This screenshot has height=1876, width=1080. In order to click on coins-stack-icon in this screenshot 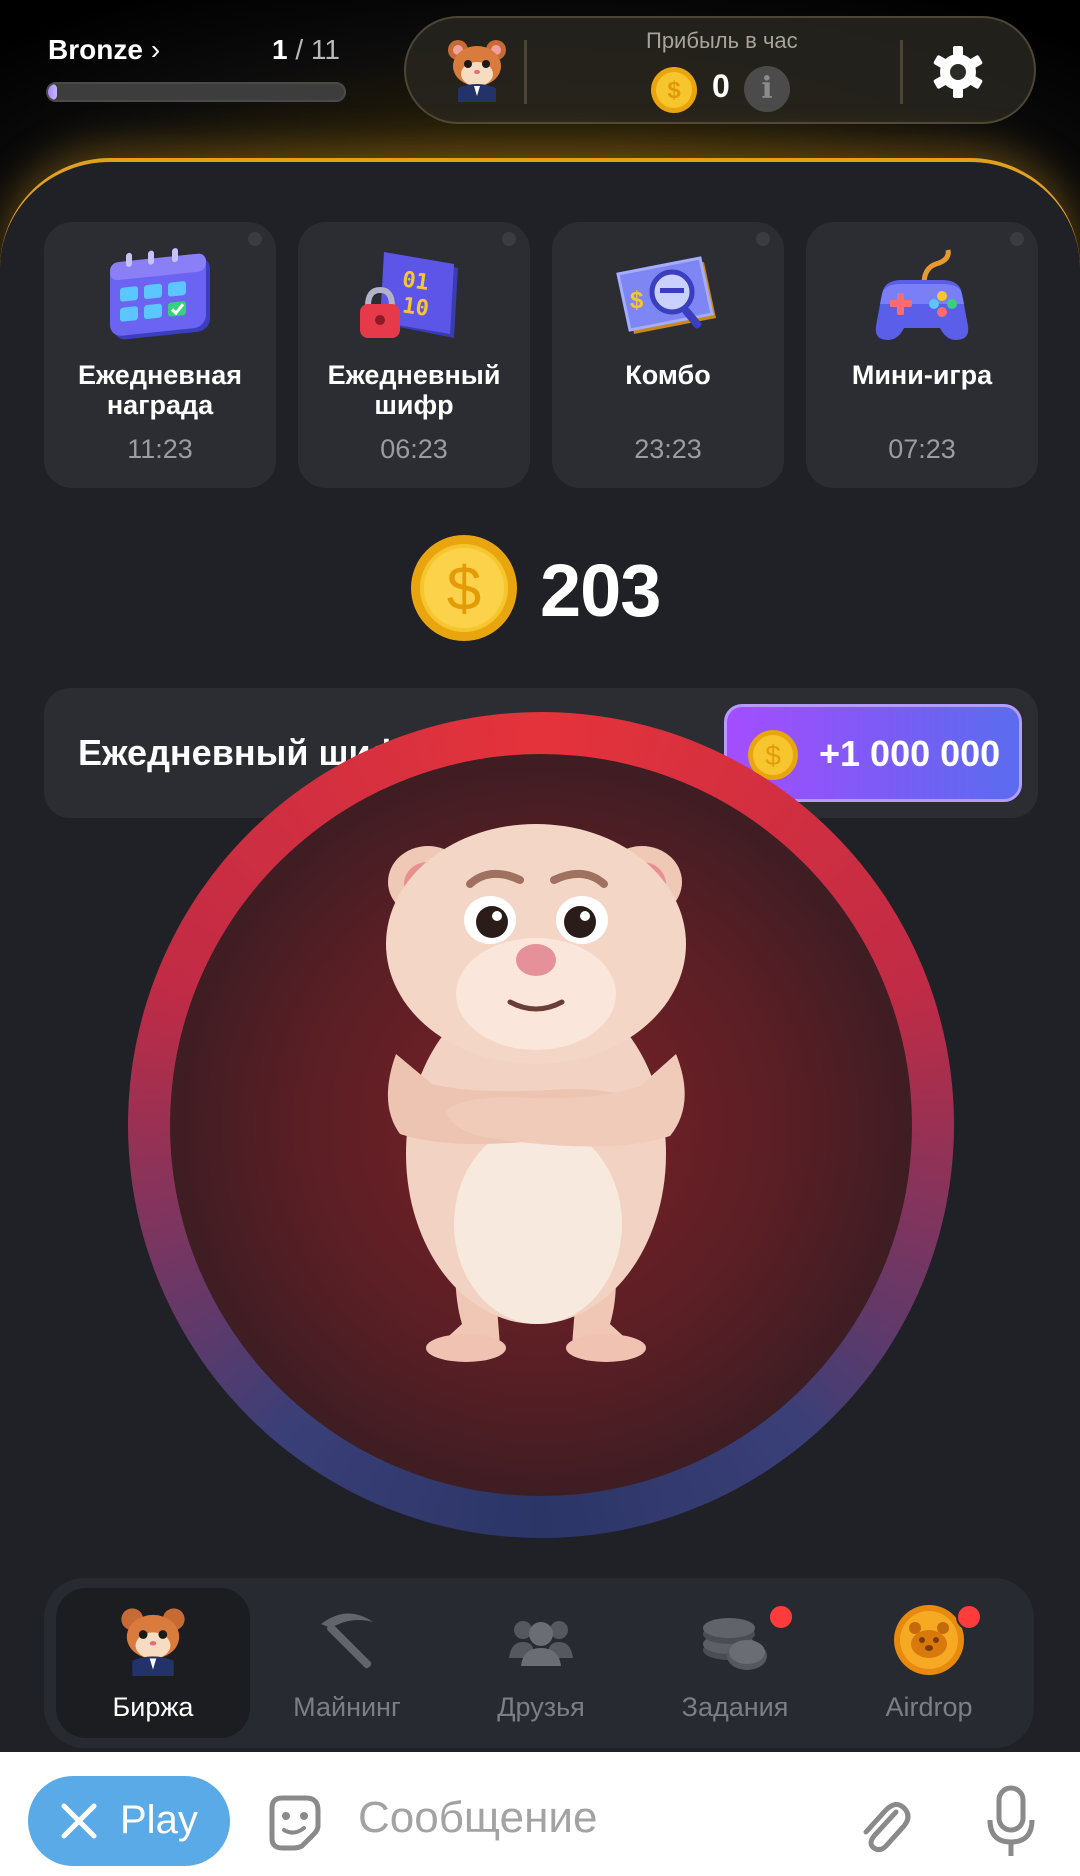, I will do `click(735, 1644)`.